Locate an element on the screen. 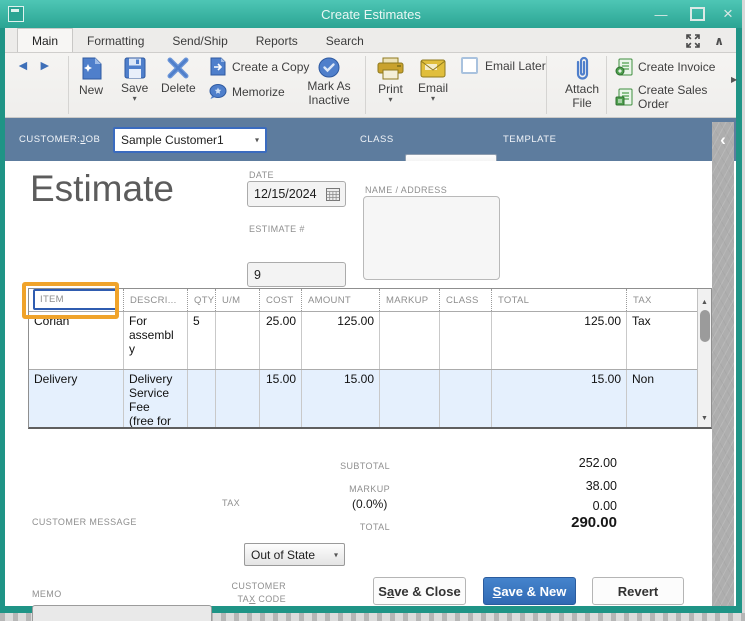 The width and height of the screenshot is (745, 621). create-a-copy-button: Create a Copy is located at coordinates (259, 66).